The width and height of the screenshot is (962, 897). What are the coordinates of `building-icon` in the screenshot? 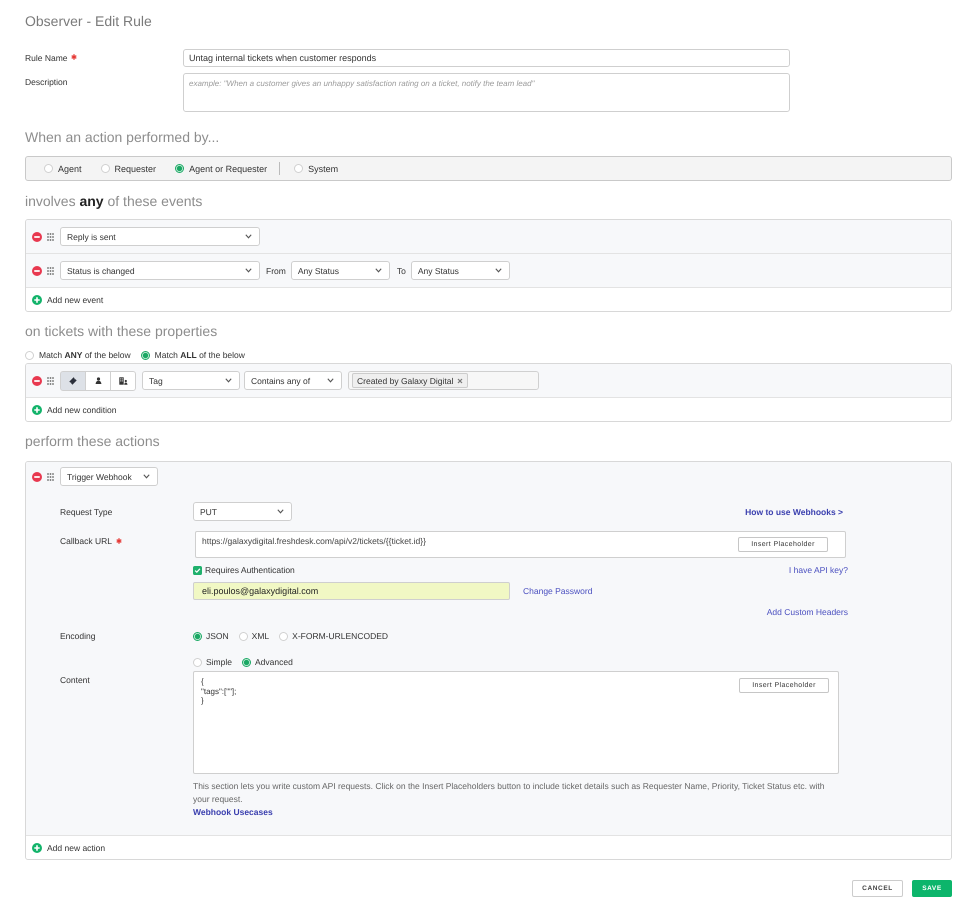 It's located at (123, 380).